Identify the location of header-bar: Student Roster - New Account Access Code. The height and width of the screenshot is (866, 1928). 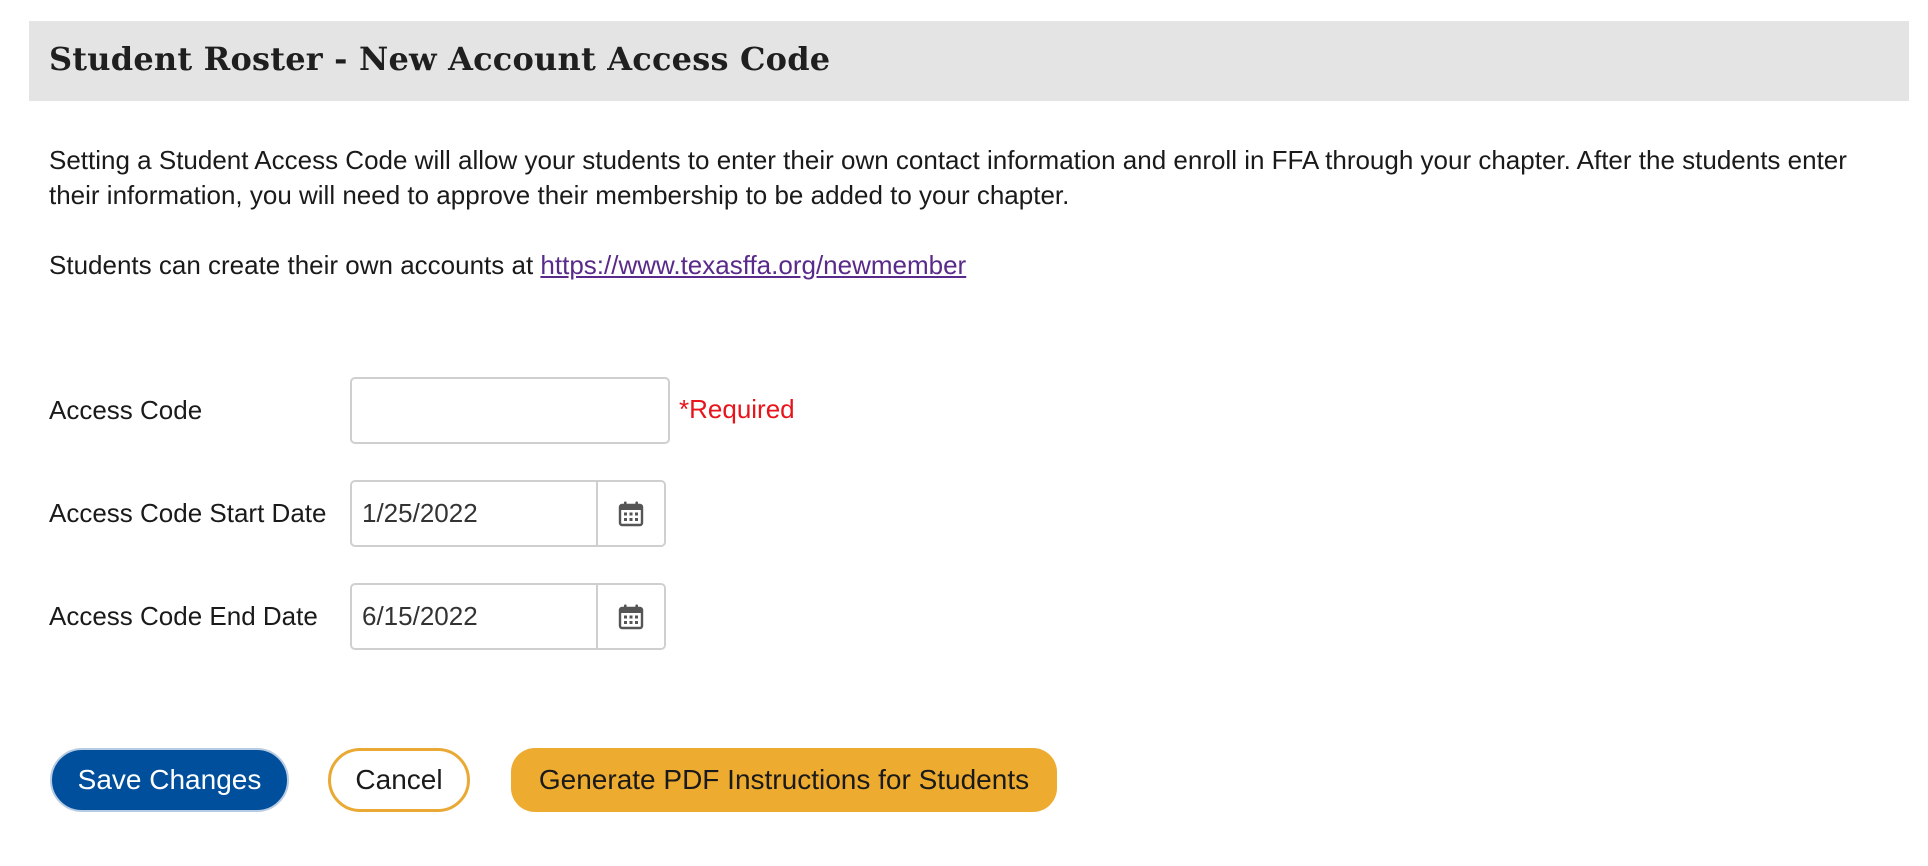
(969, 61).